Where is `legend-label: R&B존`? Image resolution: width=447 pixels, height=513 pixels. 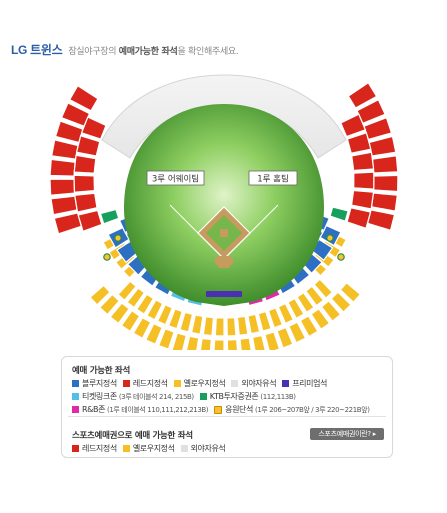 legend-label: R&B존 is located at coordinates (94, 409).